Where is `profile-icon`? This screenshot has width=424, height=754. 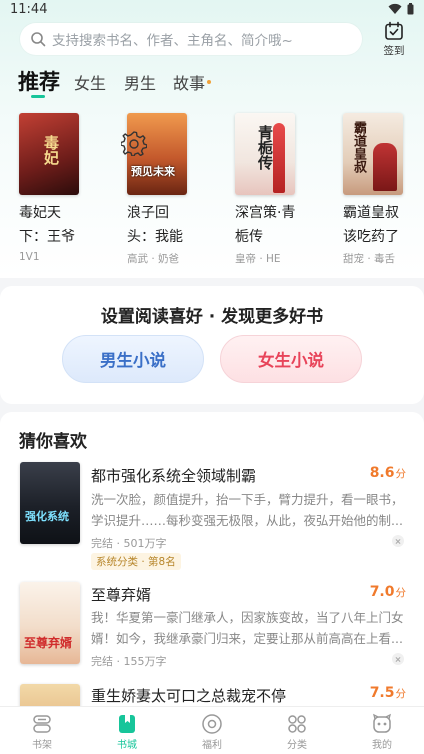 profile-icon is located at coordinates (382, 723).